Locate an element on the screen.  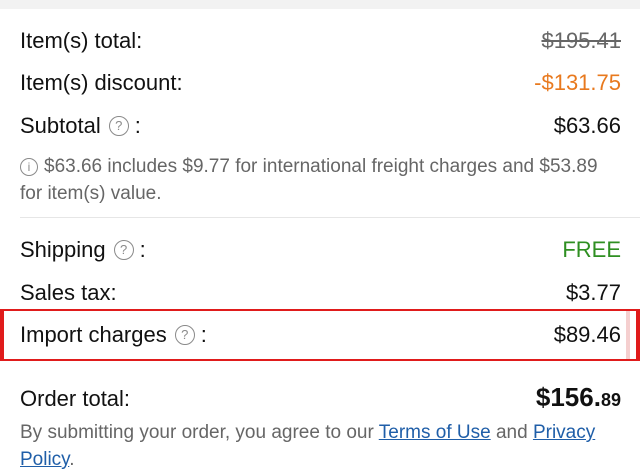
shipping-value: FREE is located at coordinates (591, 249).